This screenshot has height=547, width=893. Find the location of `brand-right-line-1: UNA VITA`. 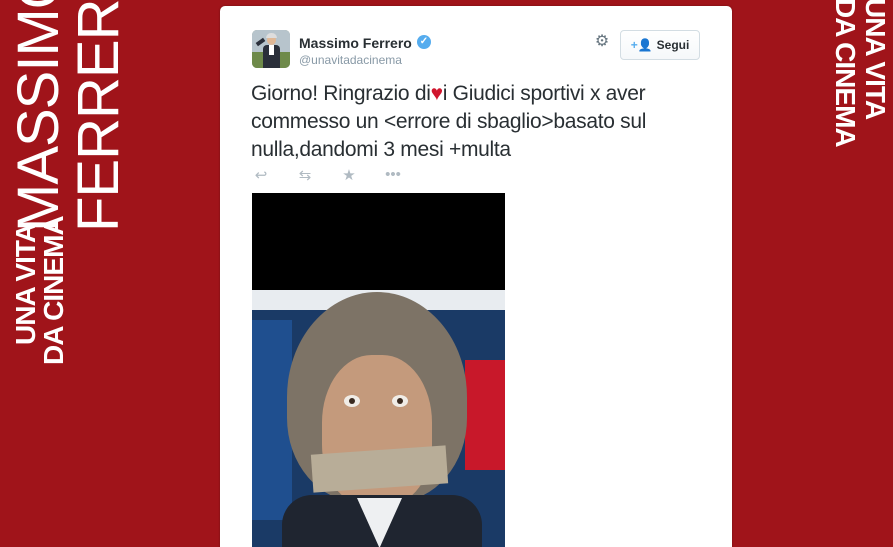

brand-right-line-1: UNA VITA is located at coordinates (875, 60).